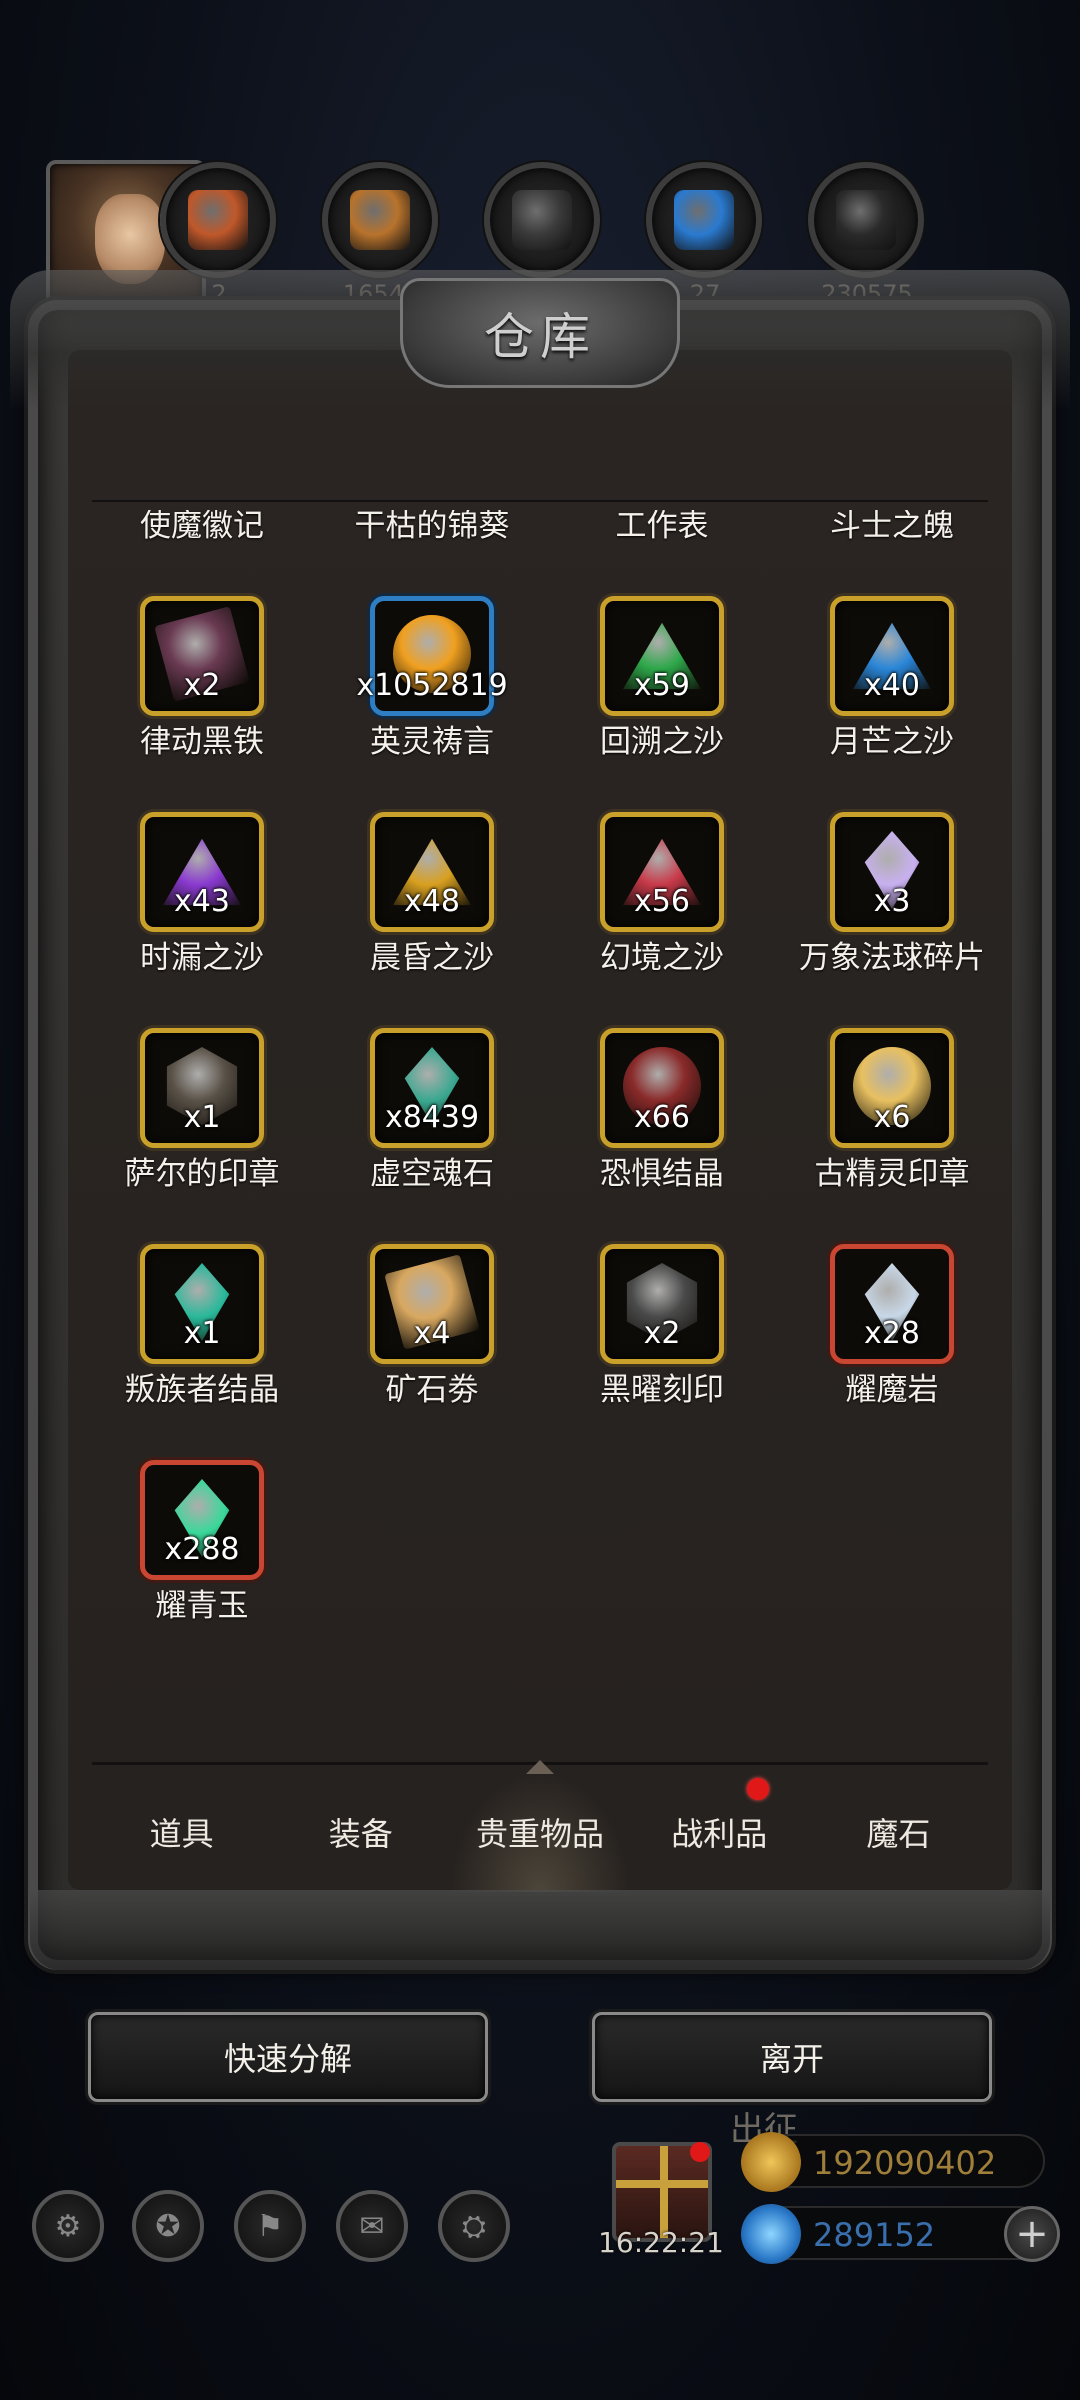 This screenshot has width=1080, height=2400. I want to click on item-name: 耀魔岩, so click(892, 1390).